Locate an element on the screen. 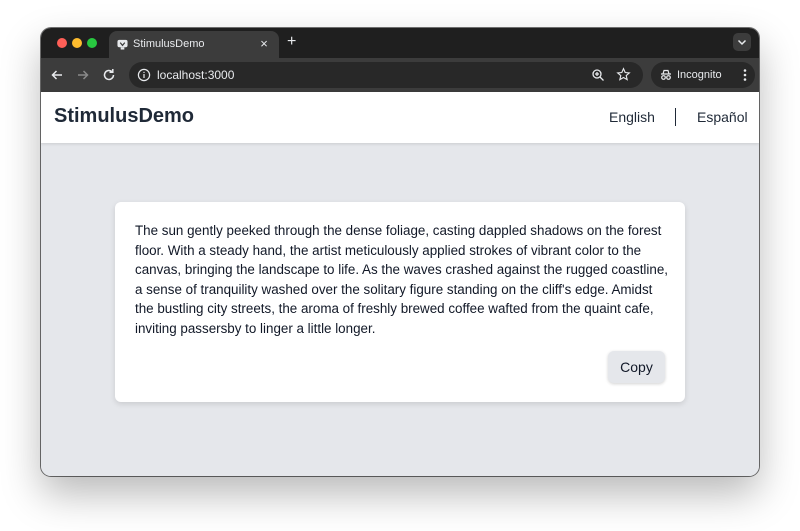 This screenshot has height=531, width=800. info-icon is located at coordinates (144, 75).